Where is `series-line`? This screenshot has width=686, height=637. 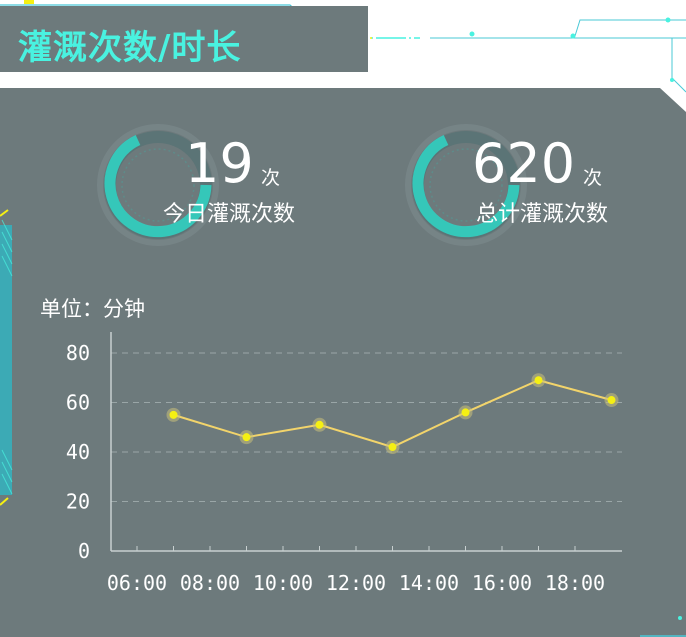
series-line is located at coordinates (392, 414).